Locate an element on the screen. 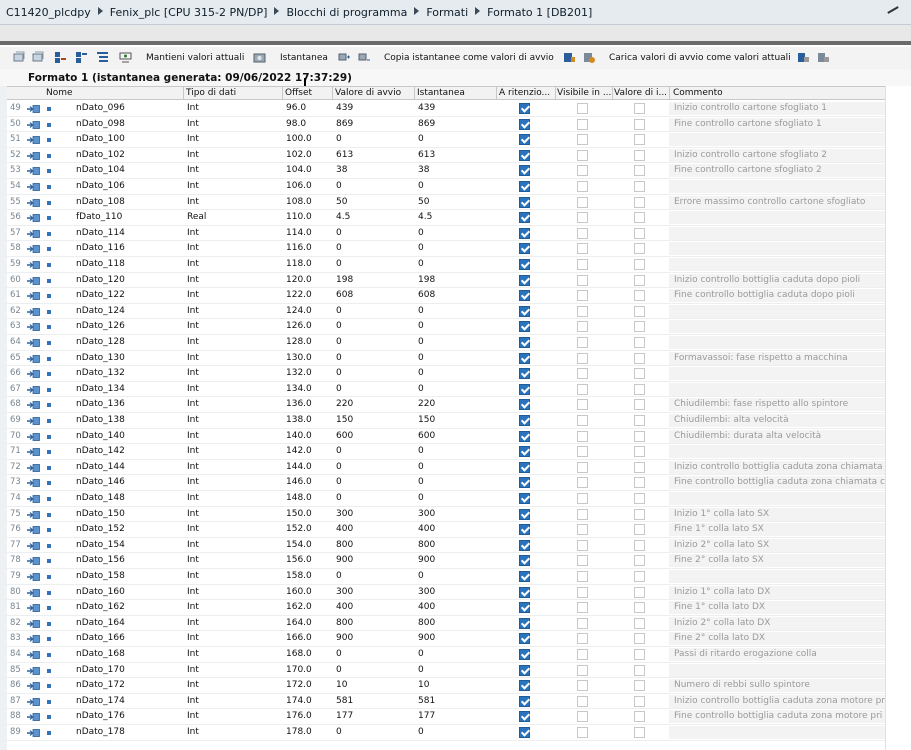 This screenshot has height=750, width=911. snapshot-button: Istantanea is located at coordinates (304, 58).